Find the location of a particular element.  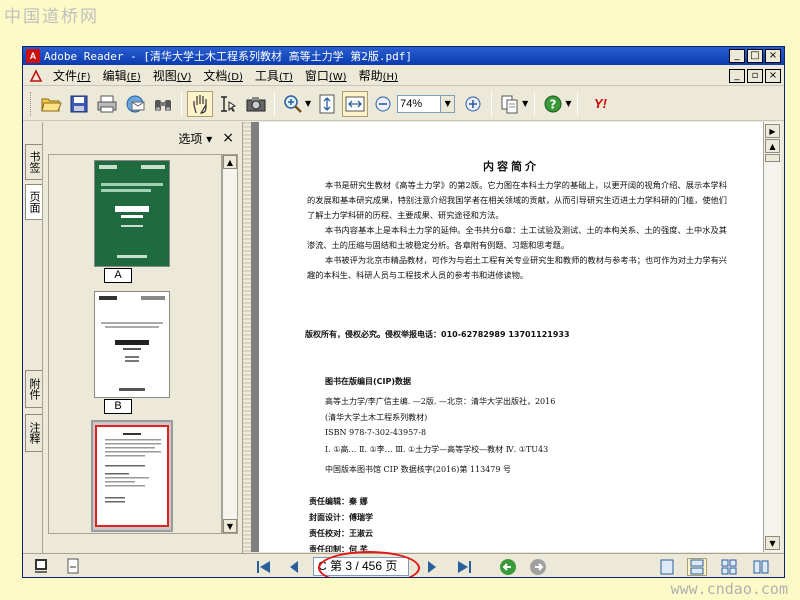

menu-file-label: 文件 is located at coordinates (65, 76).